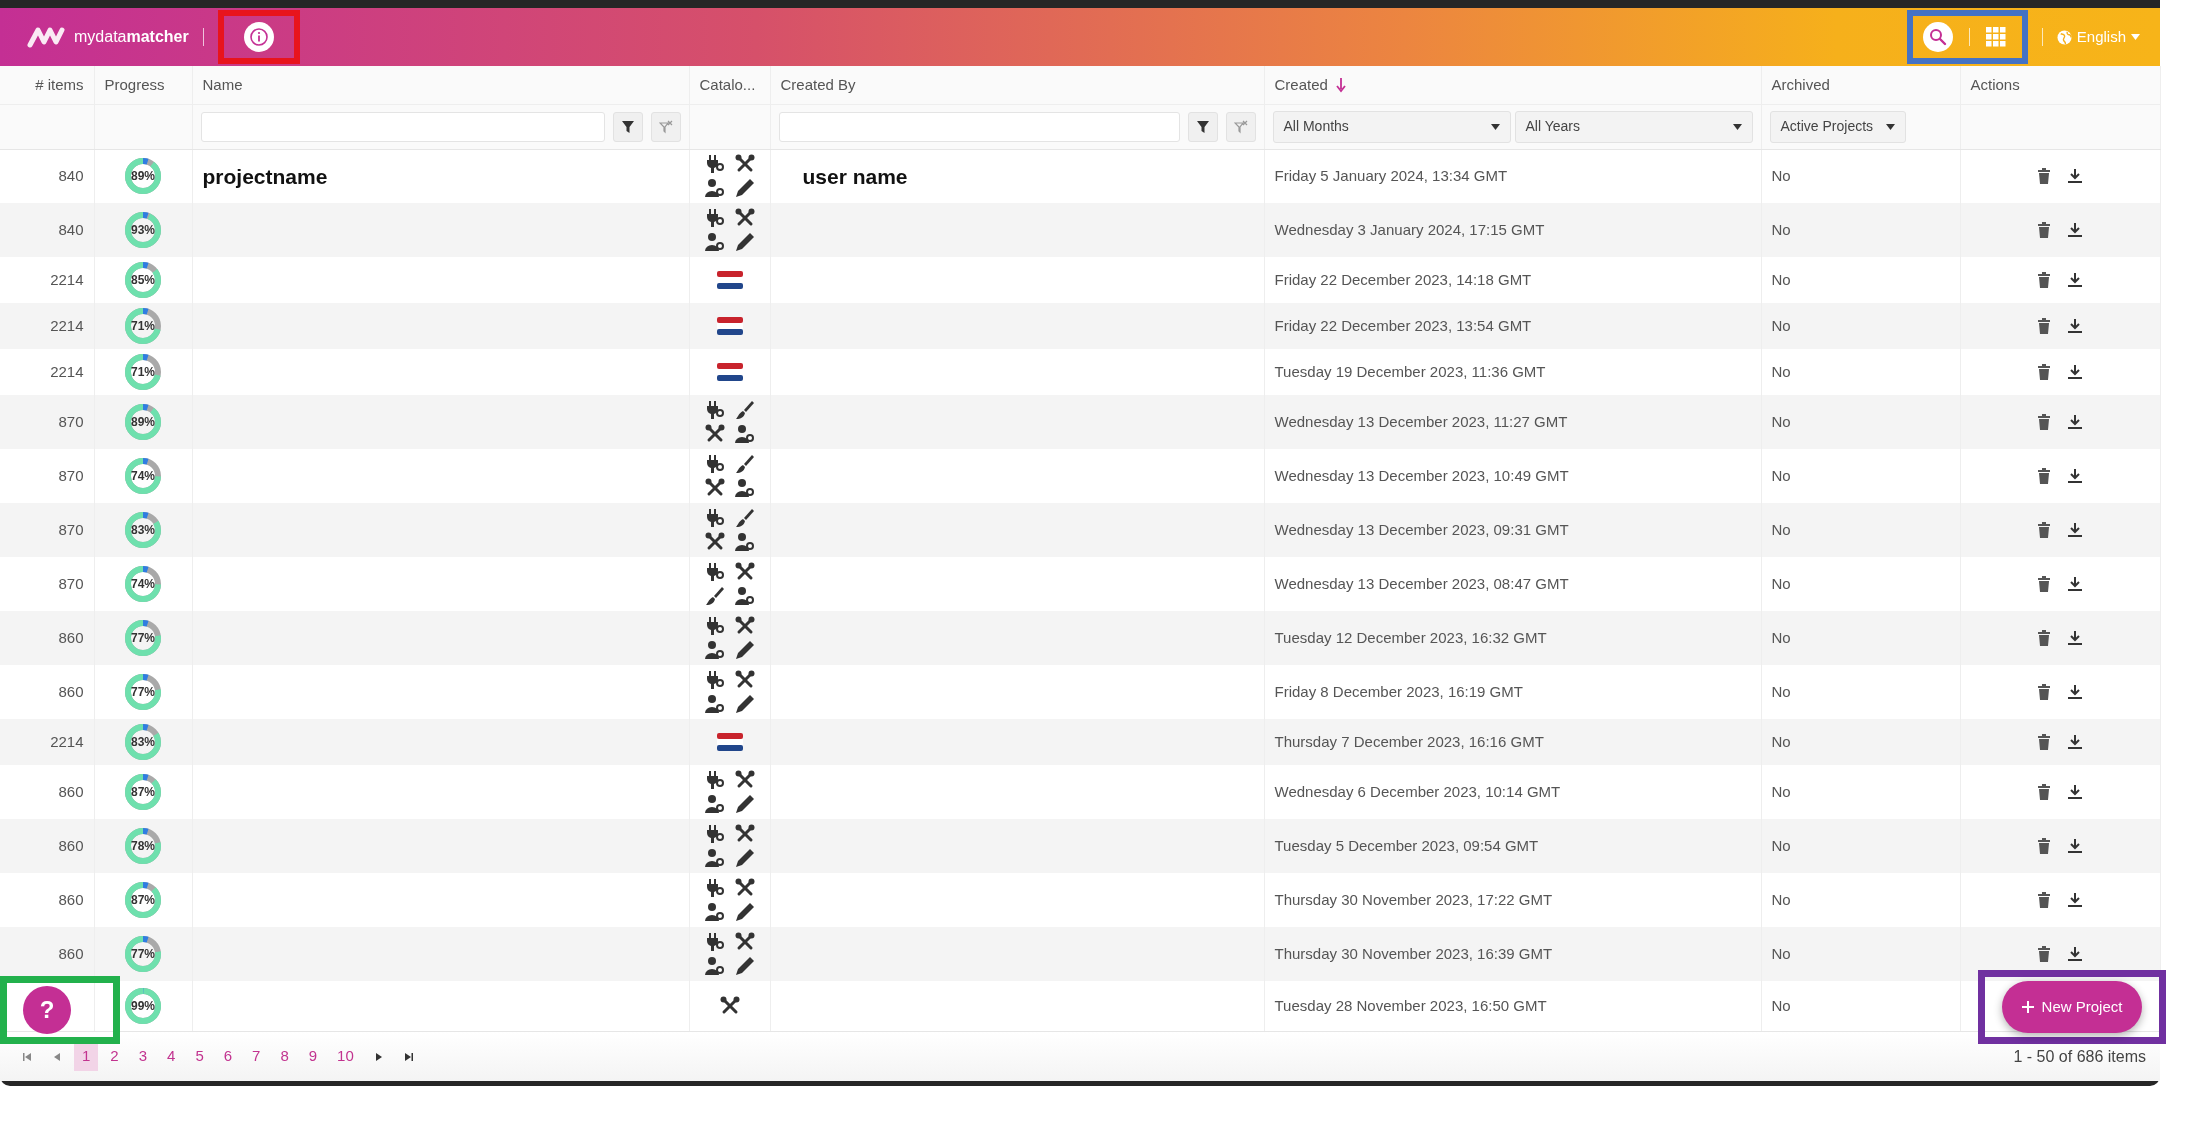 The height and width of the screenshot is (1143, 2197). What do you see at coordinates (1391, 175) in the screenshot?
I see `created-date: Friday 5 January 2024, 13:34 GMT` at bounding box center [1391, 175].